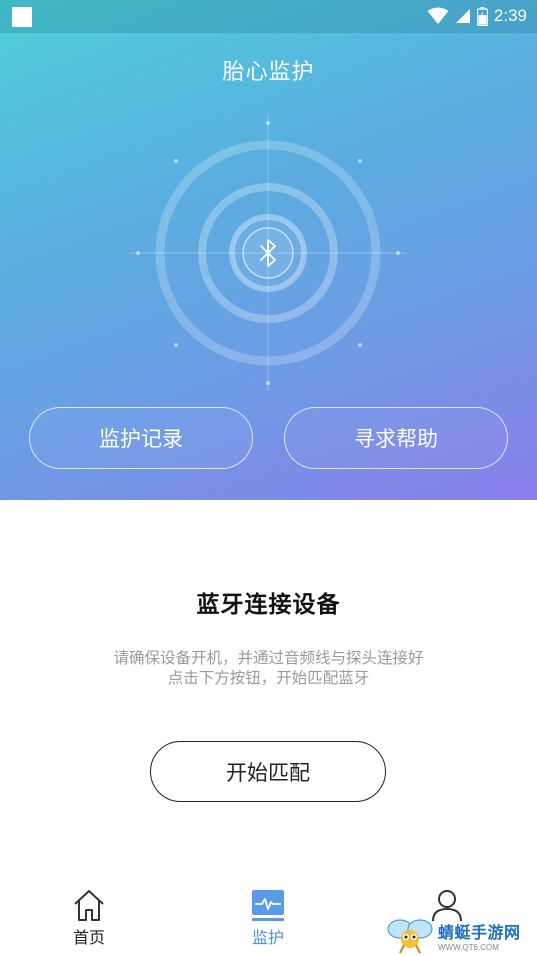  Describe the element at coordinates (22, 17) in the screenshot. I see `notification-icon` at that location.